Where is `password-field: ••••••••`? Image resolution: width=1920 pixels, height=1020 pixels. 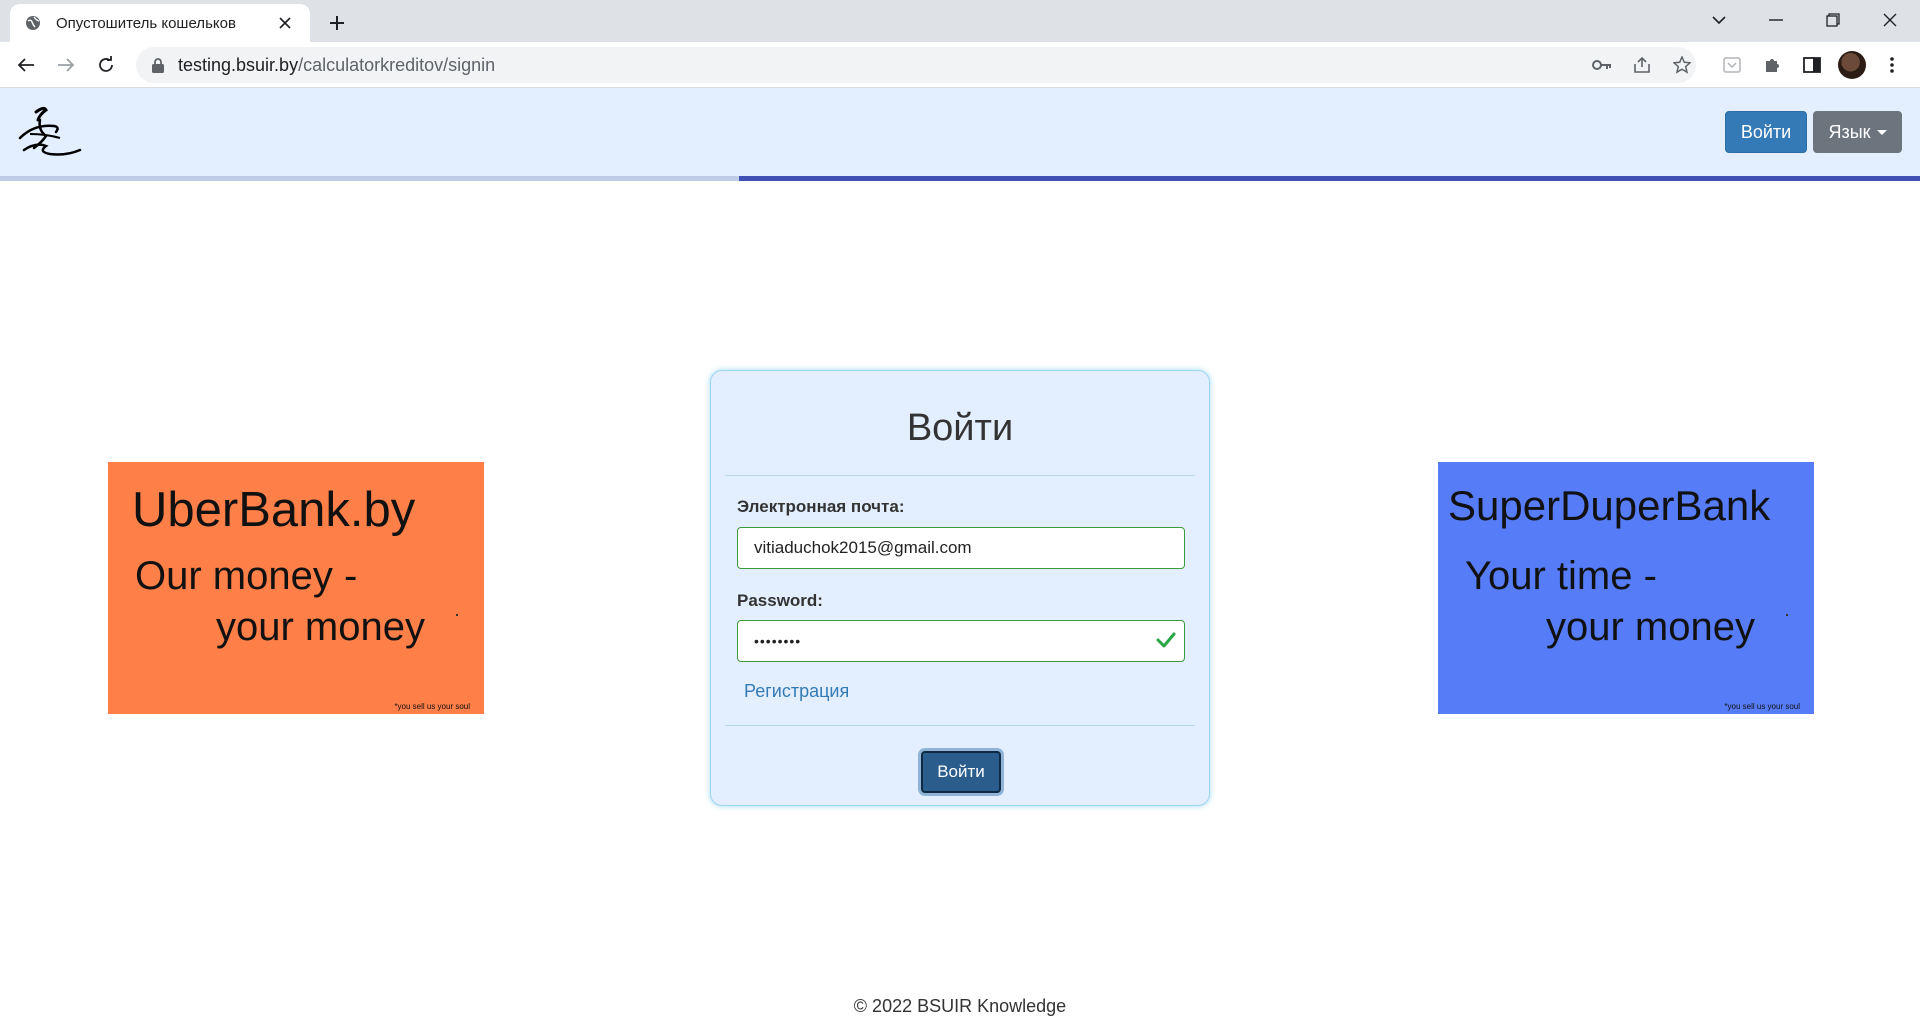
password-field: •••••••• is located at coordinates (961, 641).